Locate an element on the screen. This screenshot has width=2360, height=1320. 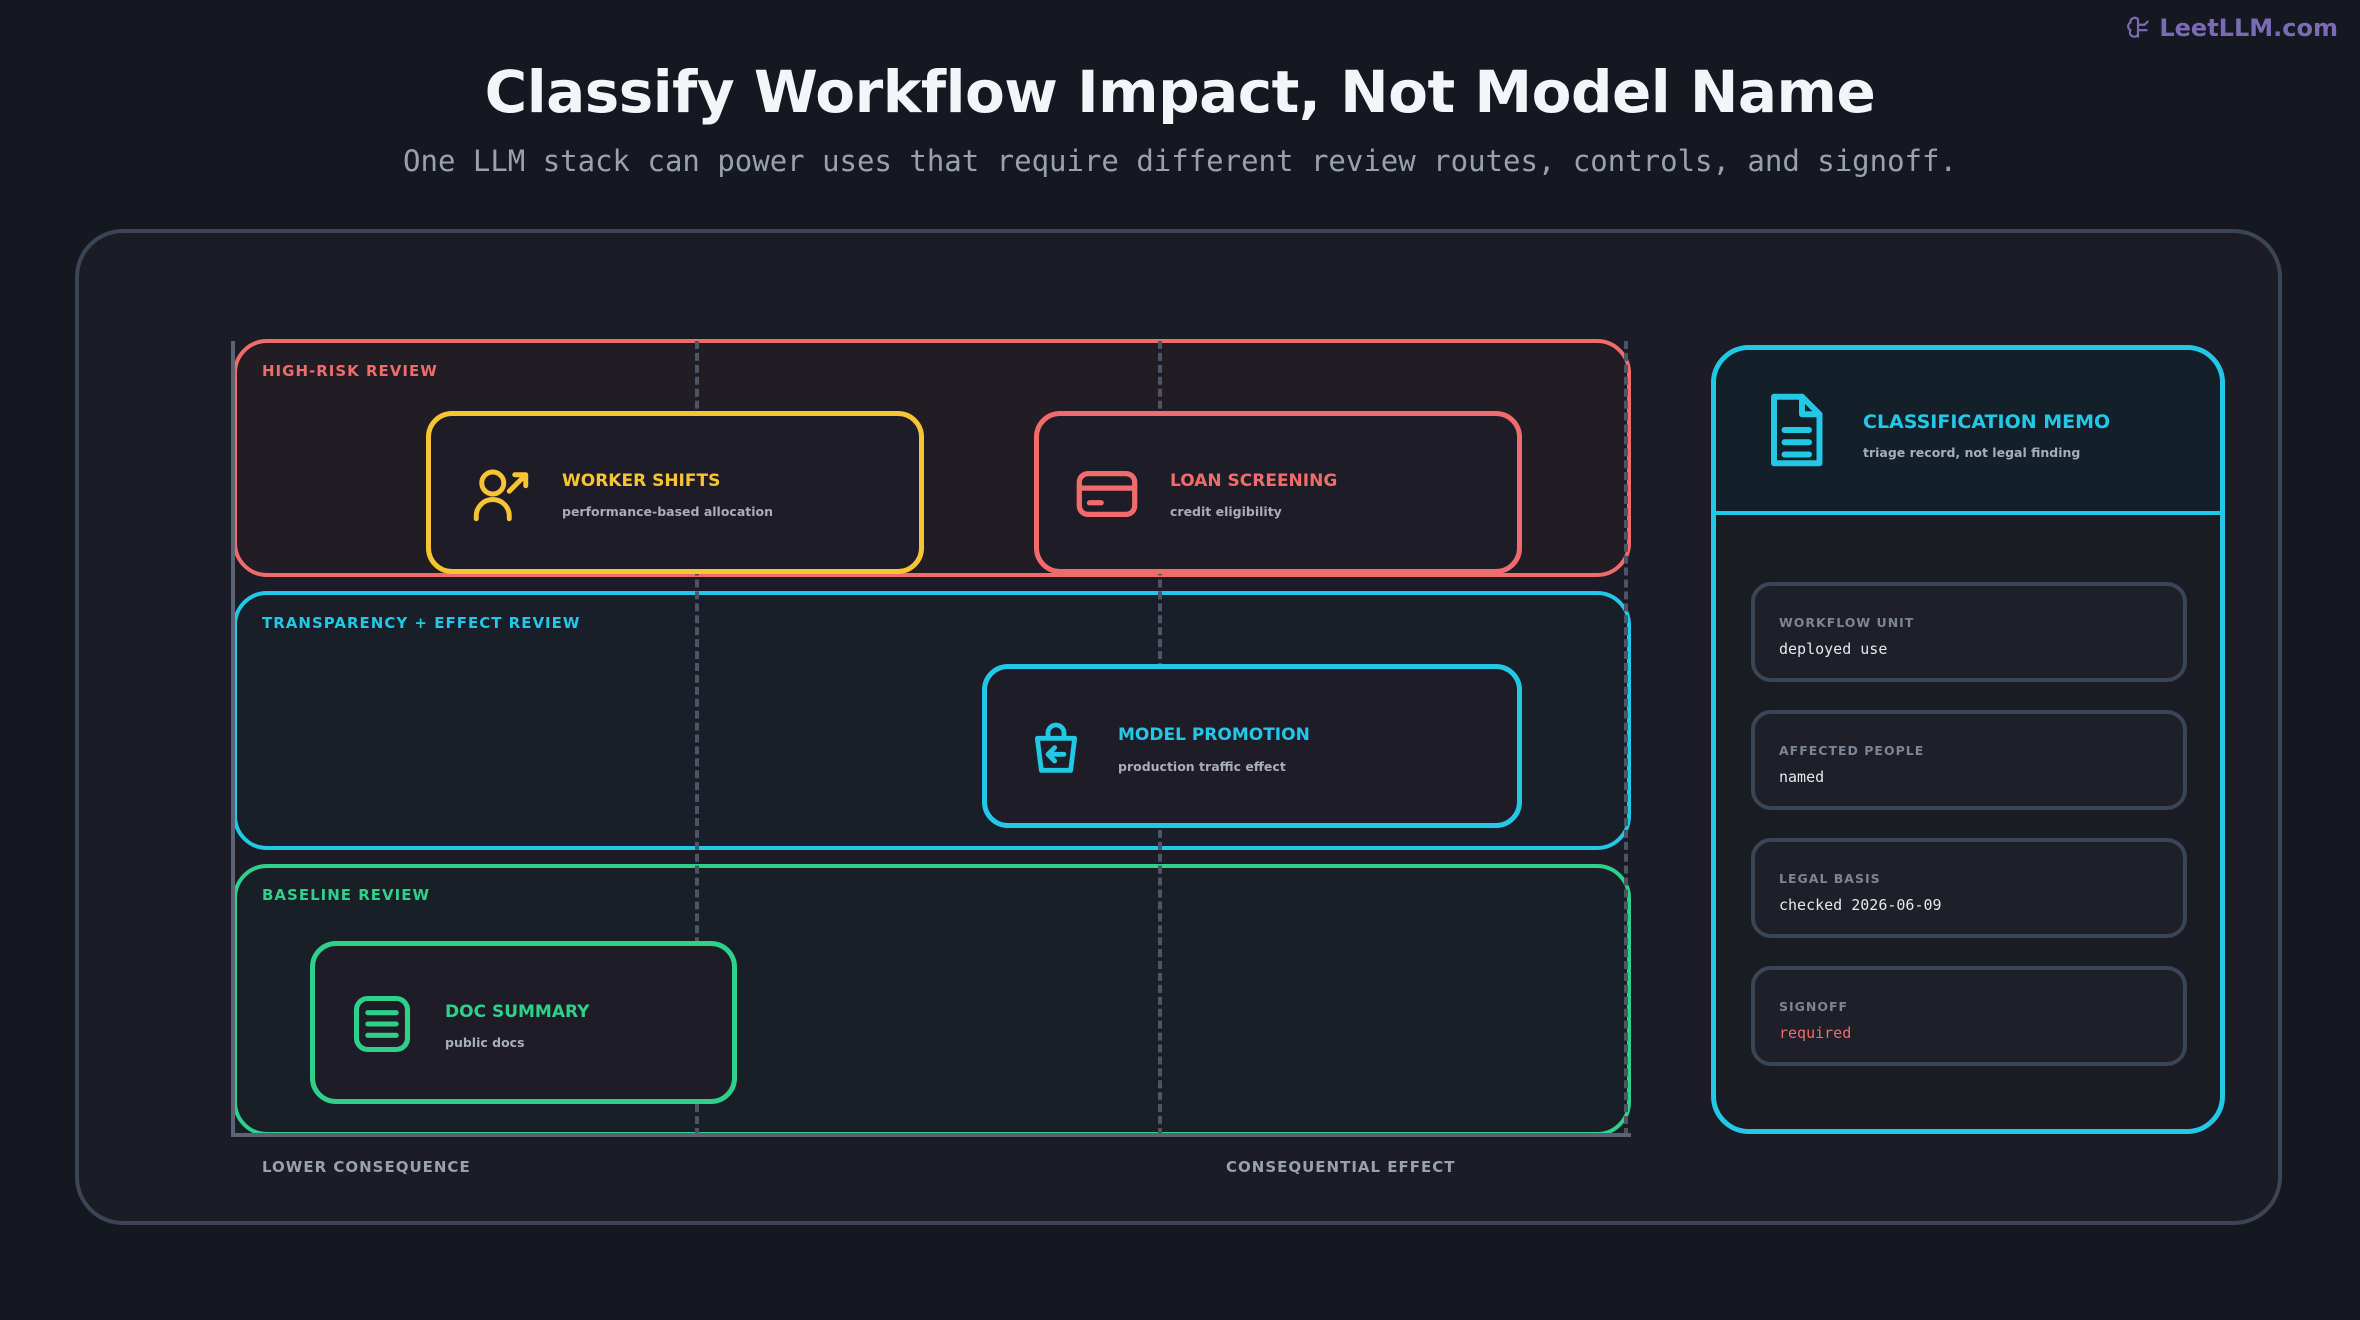
x-axis-label-left: LOWER CONSEQUENCE is located at coordinates (366, 1167).